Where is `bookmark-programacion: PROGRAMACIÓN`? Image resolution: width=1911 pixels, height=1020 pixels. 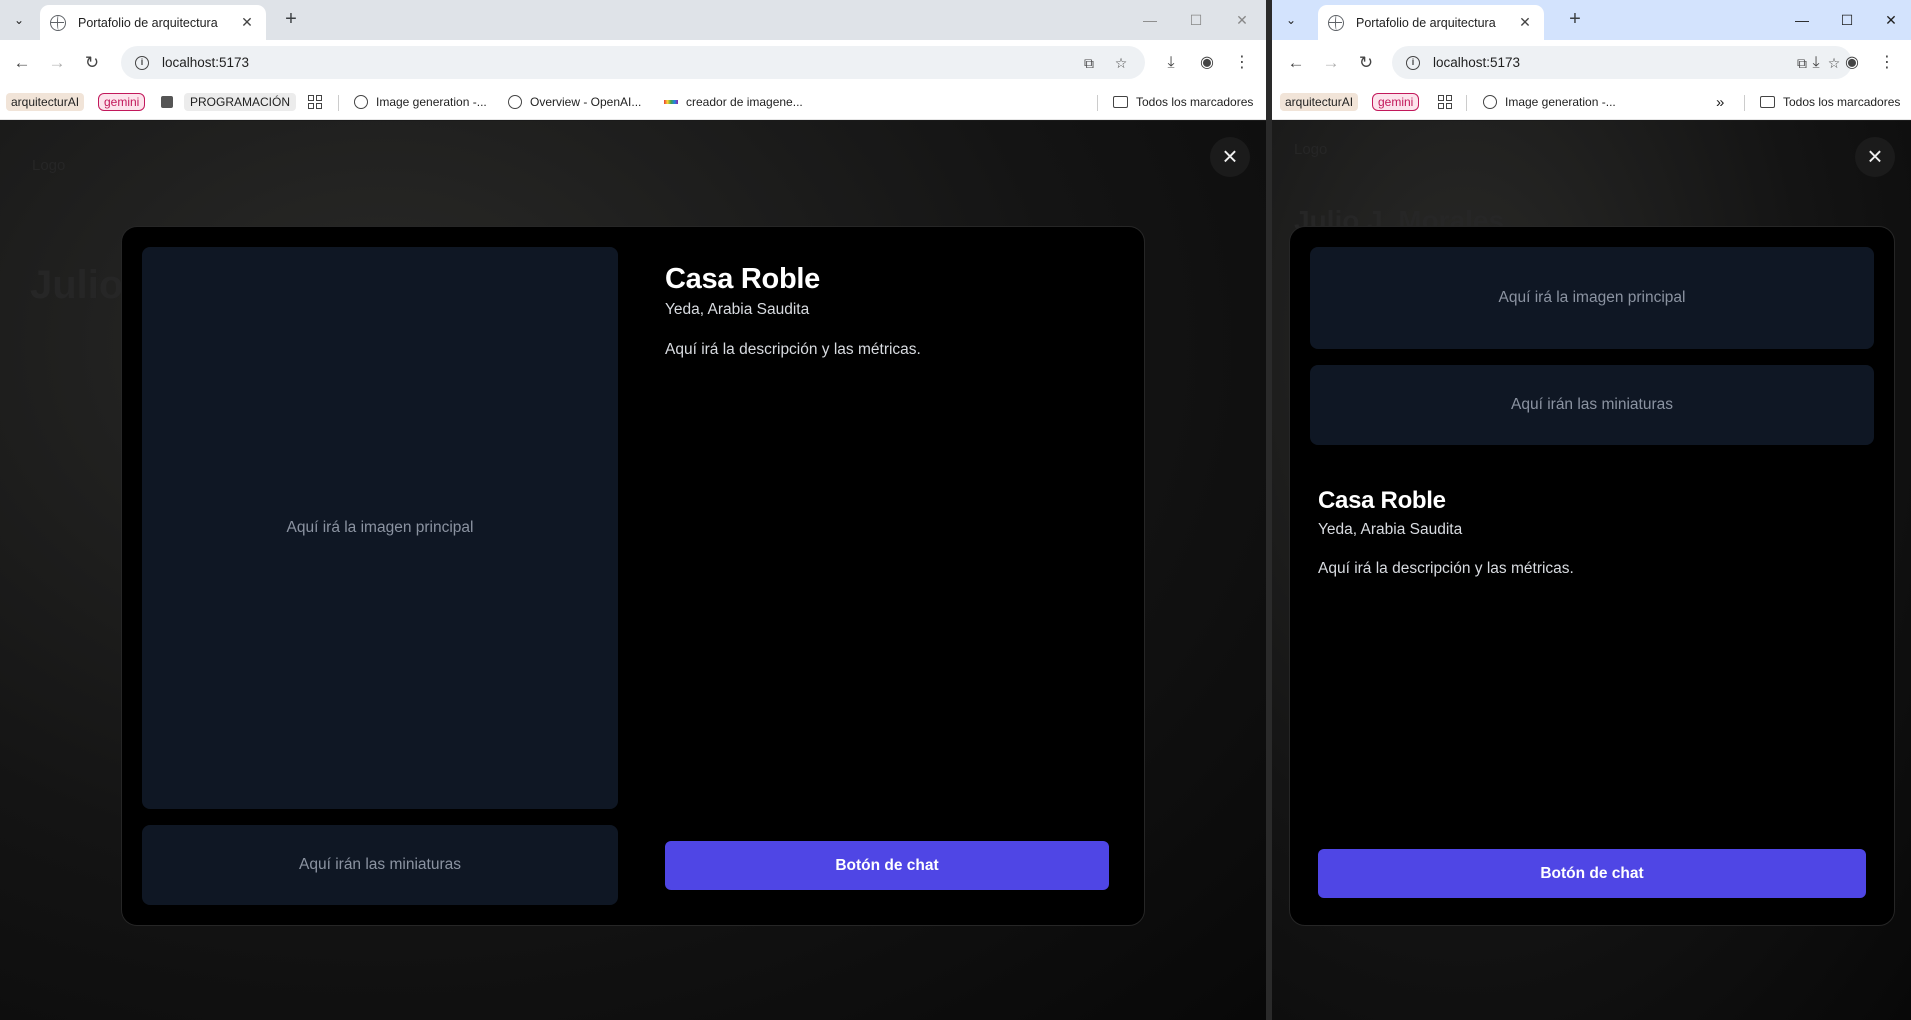
bookmark-programacion: PROGRAMACIÓN is located at coordinates (240, 102).